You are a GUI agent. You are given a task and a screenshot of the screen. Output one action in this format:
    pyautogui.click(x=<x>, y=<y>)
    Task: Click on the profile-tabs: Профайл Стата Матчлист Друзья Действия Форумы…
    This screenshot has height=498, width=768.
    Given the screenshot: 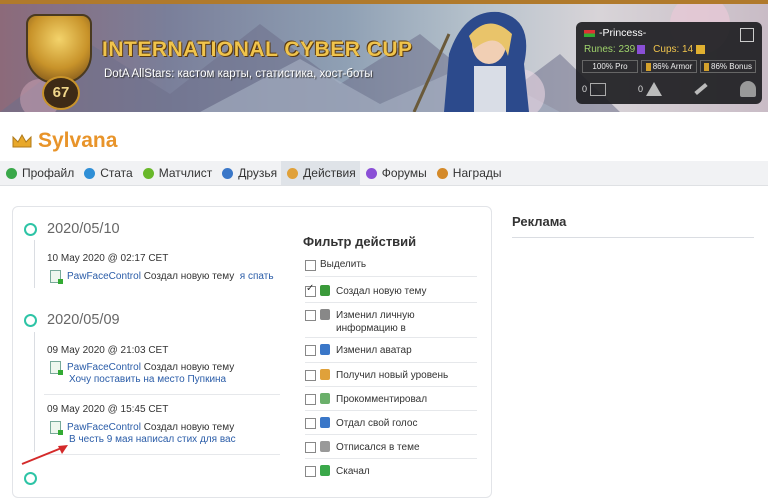 What is the action you would take?
    pyautogui.click(x=384, y=173)
    